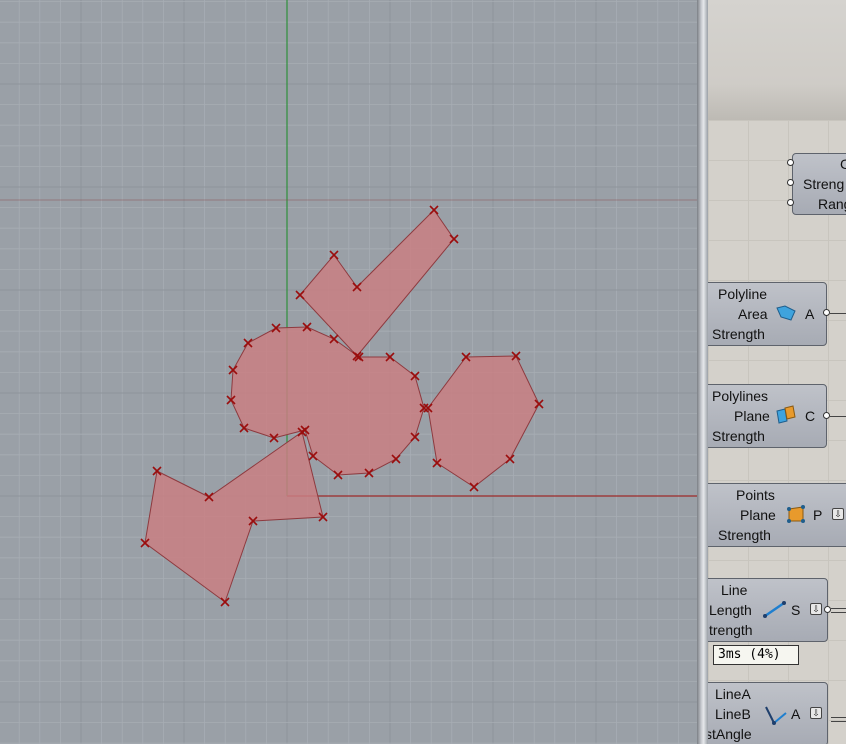  What do you see at coordinates (777, 515) in the screenshot?
I see `component-points-plane: Points Plane Strength P ⇩` at bounding box center [777, 515].